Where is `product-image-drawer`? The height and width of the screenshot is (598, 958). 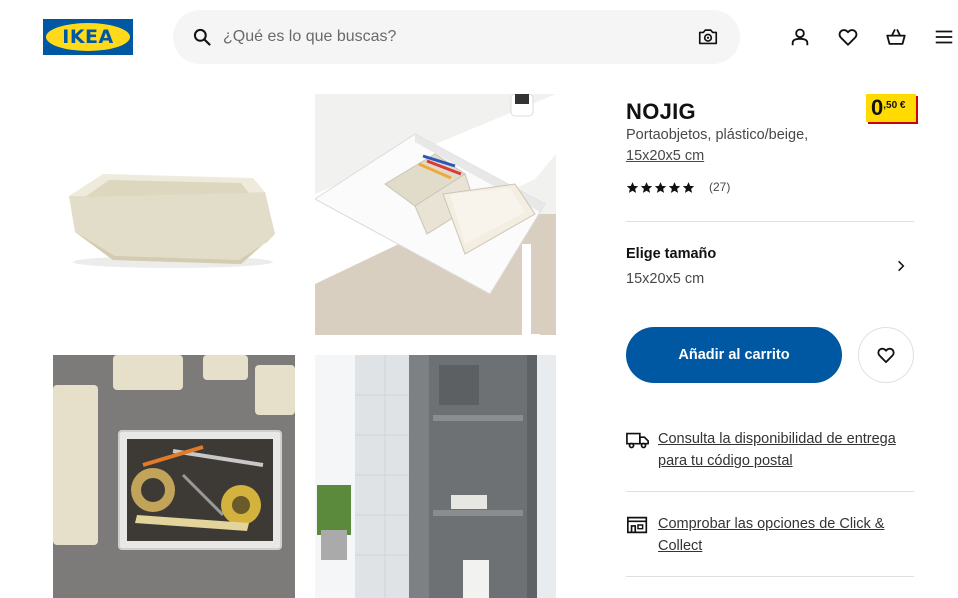
product-image-drawer is located at coordinates (435, 214).